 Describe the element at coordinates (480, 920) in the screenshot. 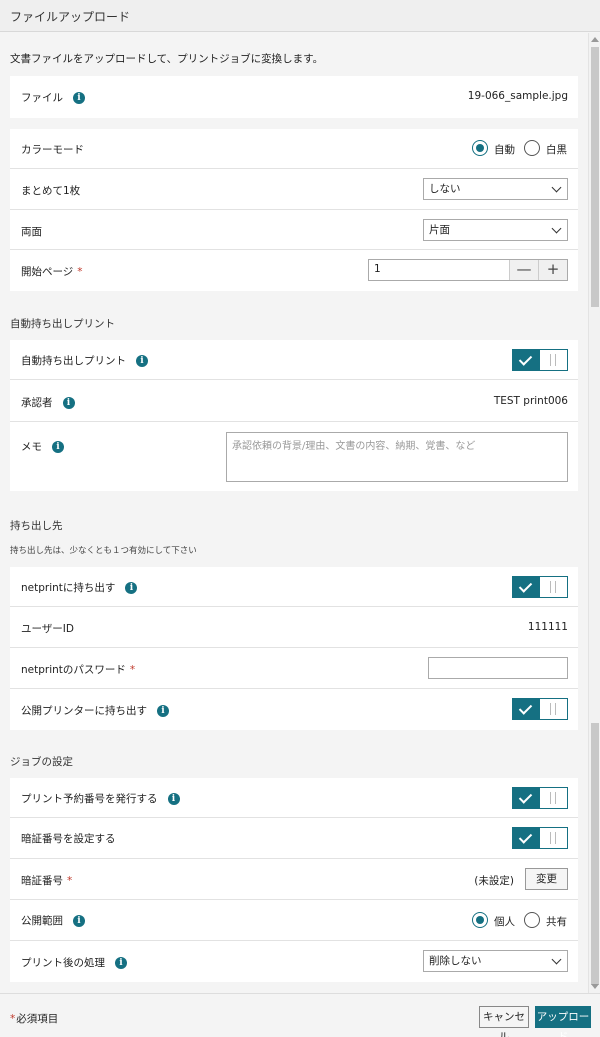

I see `scope-private-radio` at that location.